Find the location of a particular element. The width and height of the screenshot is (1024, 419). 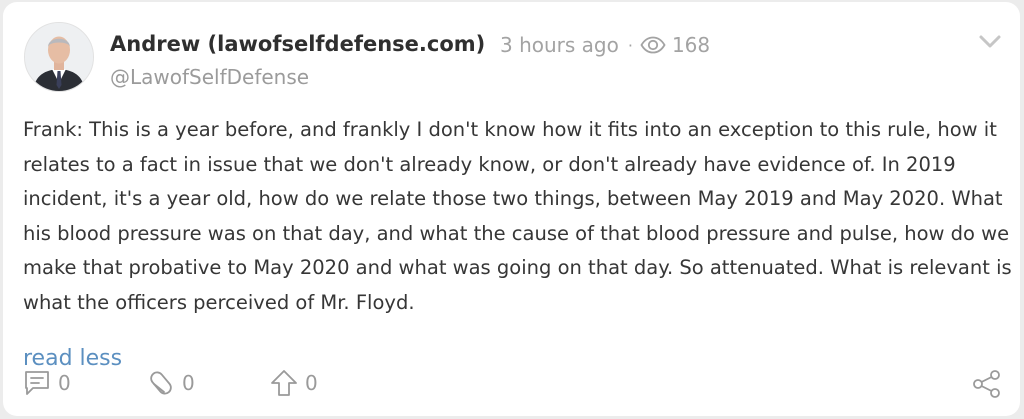

chevron-down-icon is located at coordinates (990, 42).